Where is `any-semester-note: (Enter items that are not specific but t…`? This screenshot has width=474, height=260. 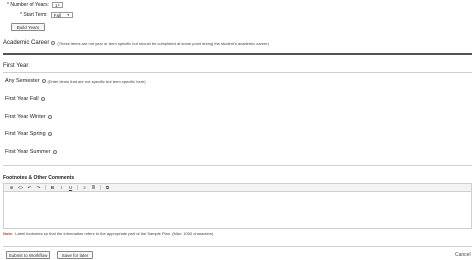 any-semester-note: (Enter items that are not specific but t… is located at coordinates (96, 81).